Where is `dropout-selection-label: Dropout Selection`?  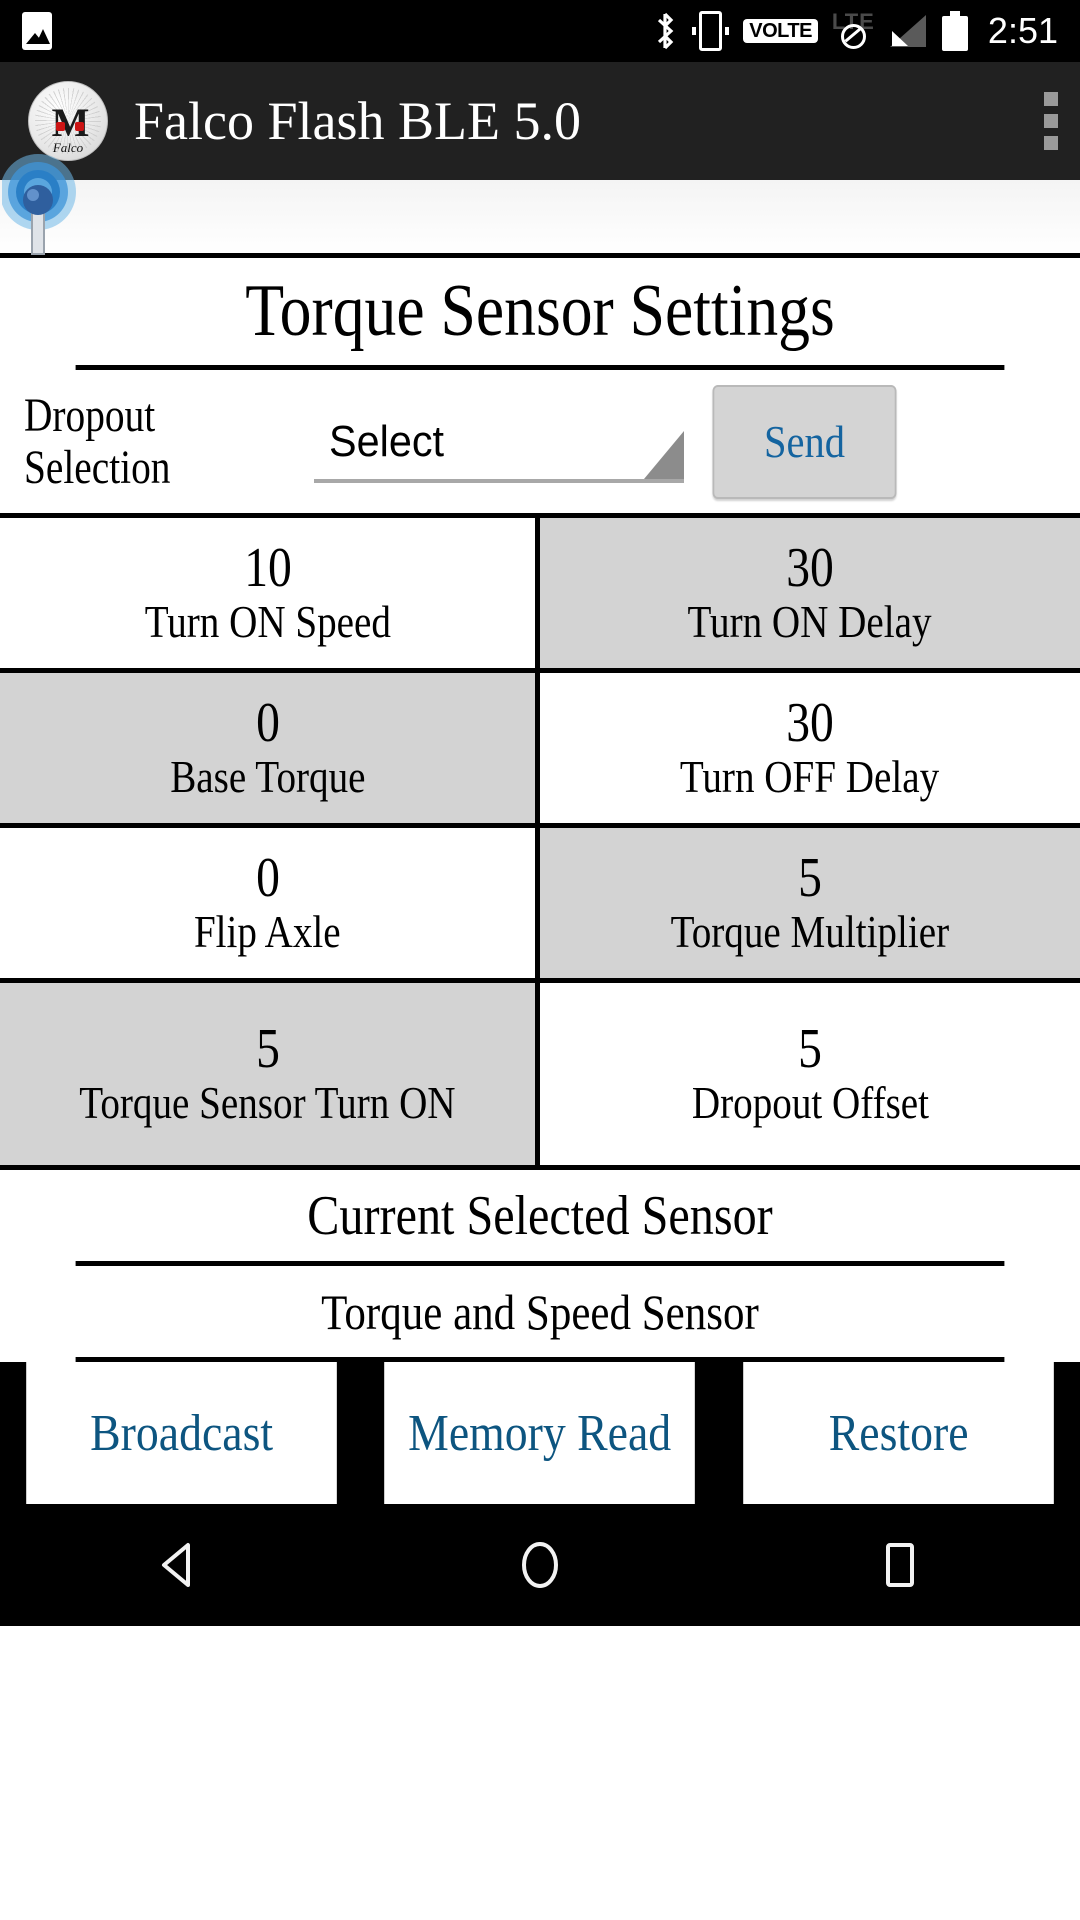
dropout-selection-label: Dropout Selection is located at coordinates (97, 441).